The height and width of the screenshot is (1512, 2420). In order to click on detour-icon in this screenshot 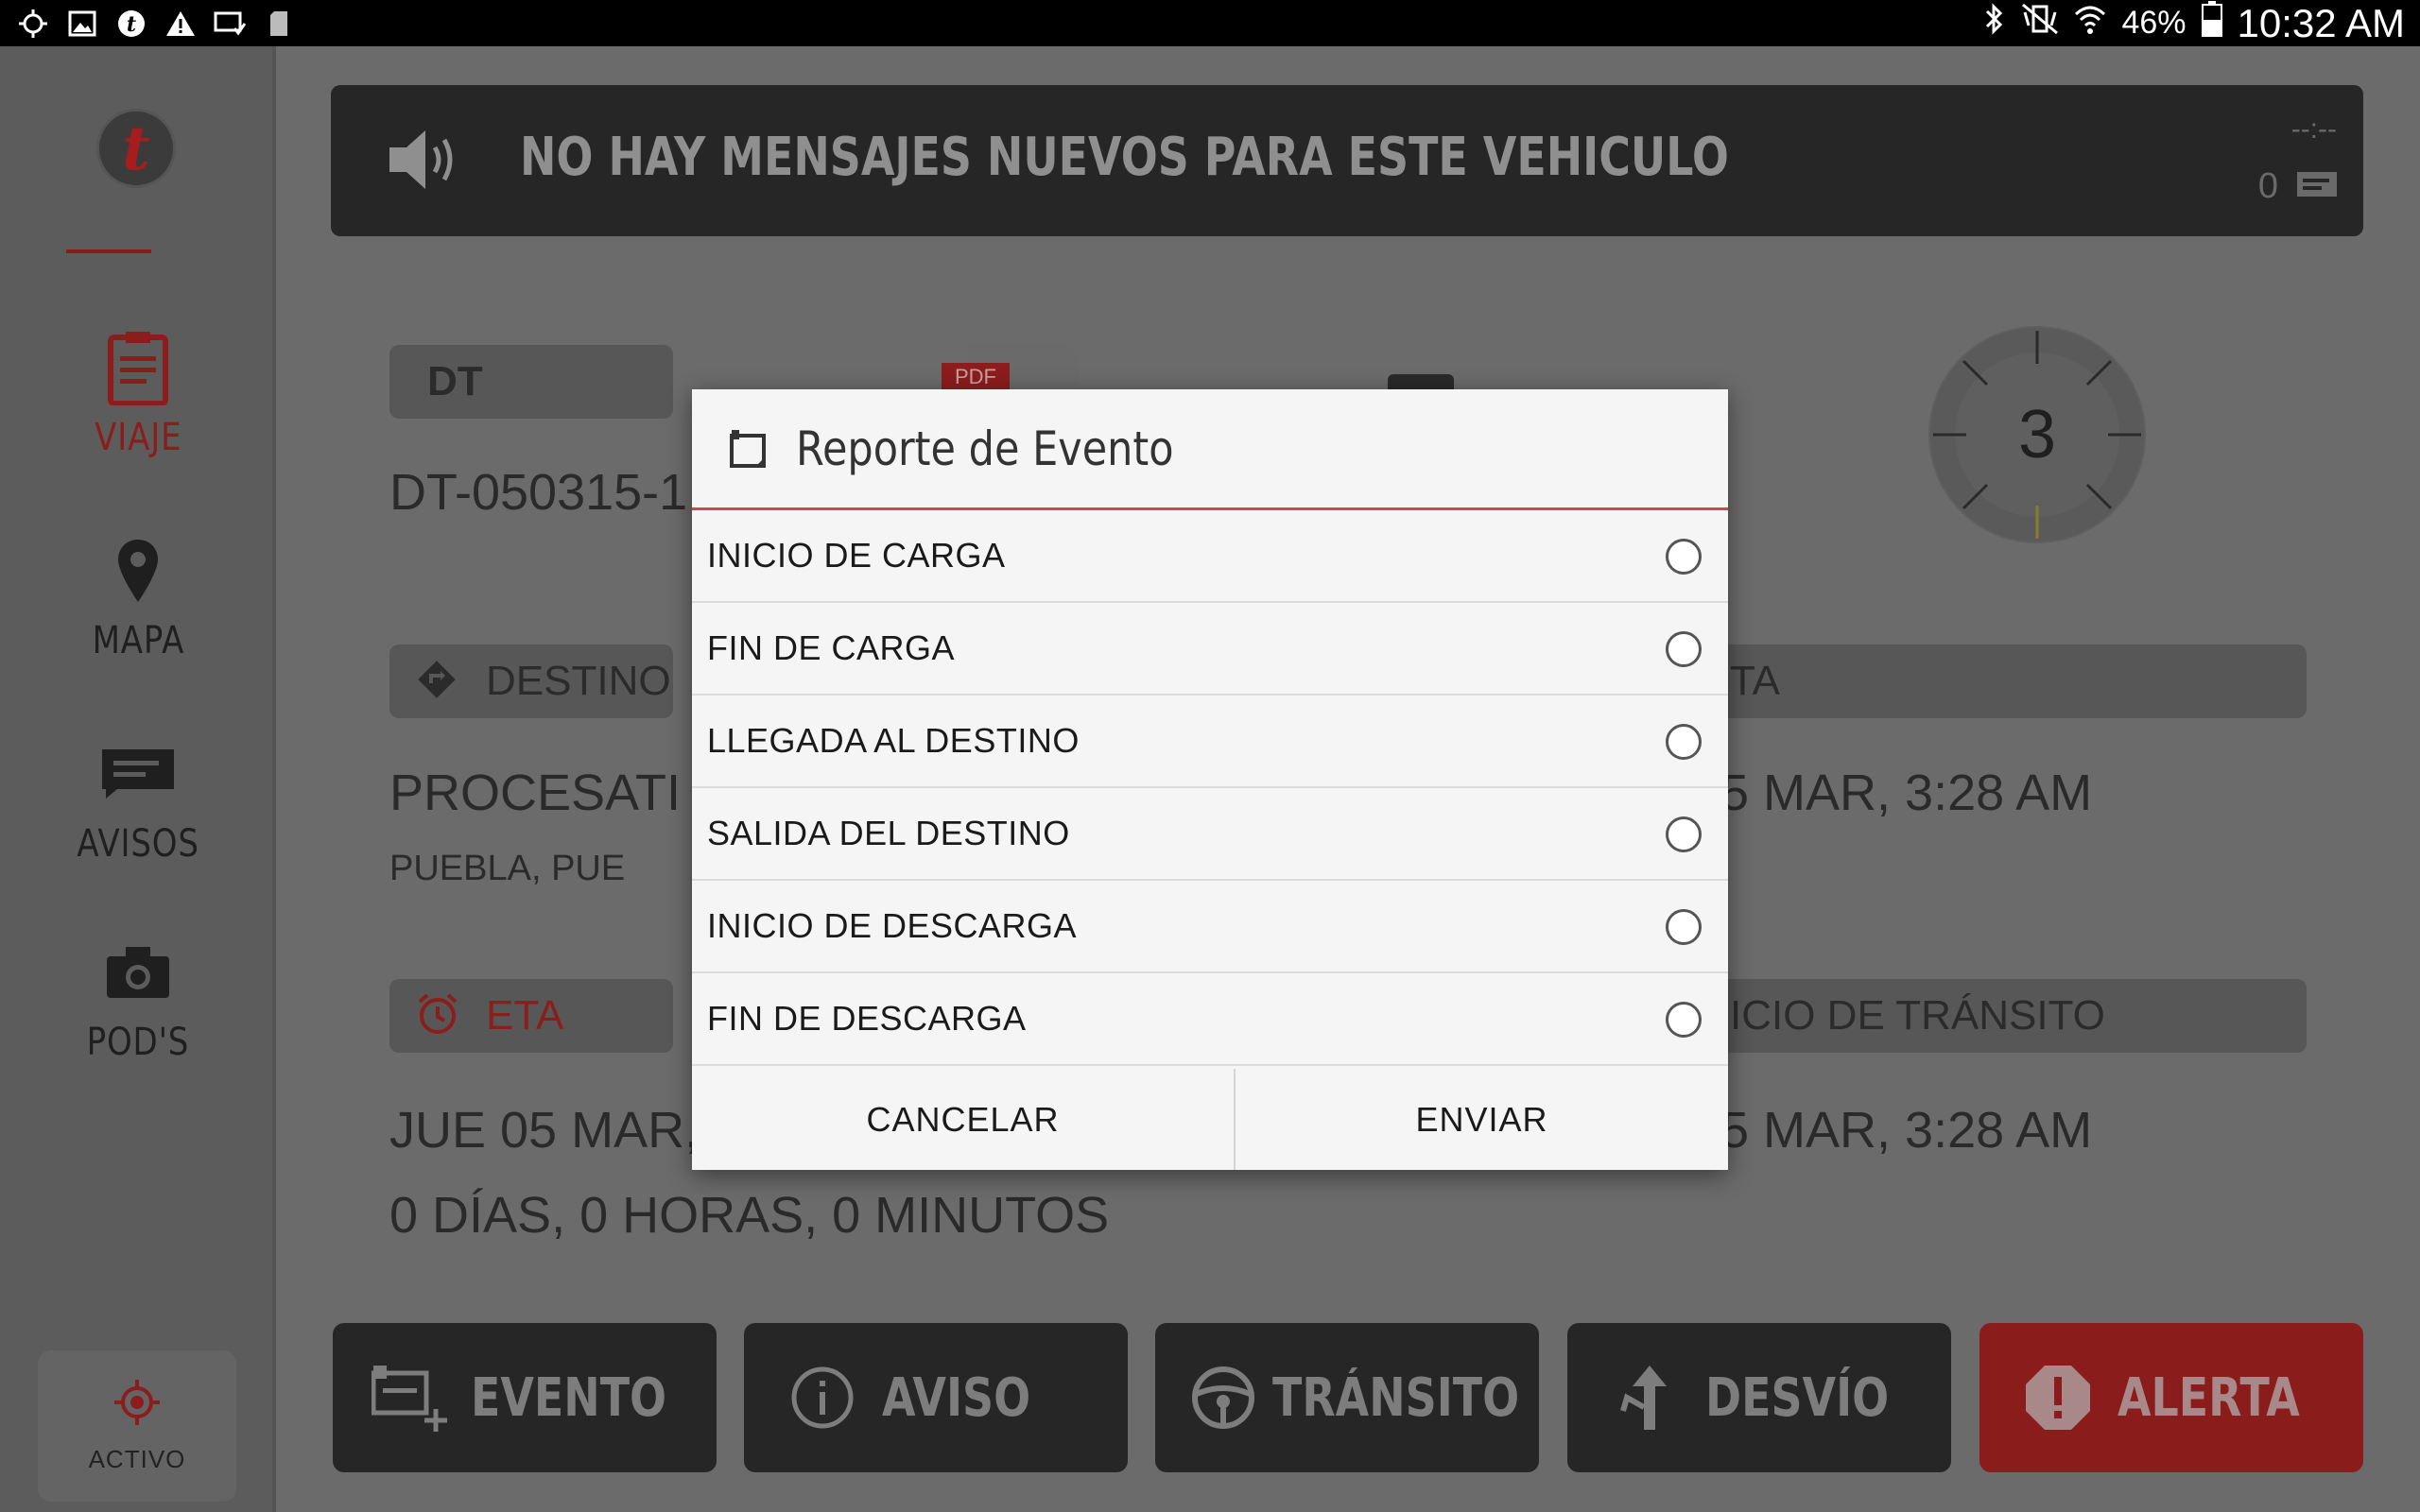, I will do `click(1645, 1397)`.